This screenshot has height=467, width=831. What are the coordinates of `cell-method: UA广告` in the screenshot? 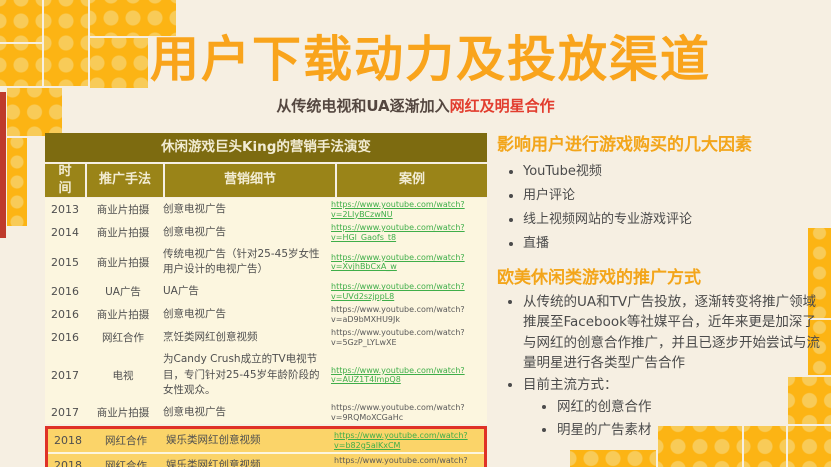 It's located at (123, 292).